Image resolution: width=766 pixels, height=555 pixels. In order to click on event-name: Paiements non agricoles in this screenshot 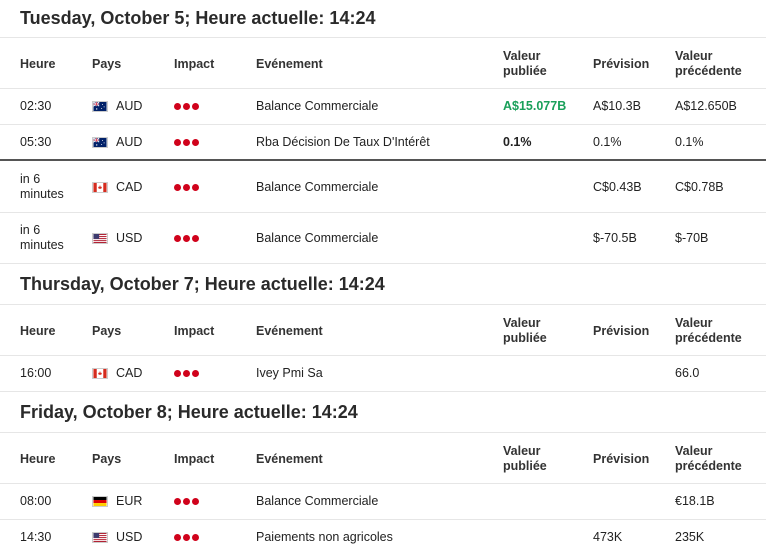, I will do `click(324, 537)`.